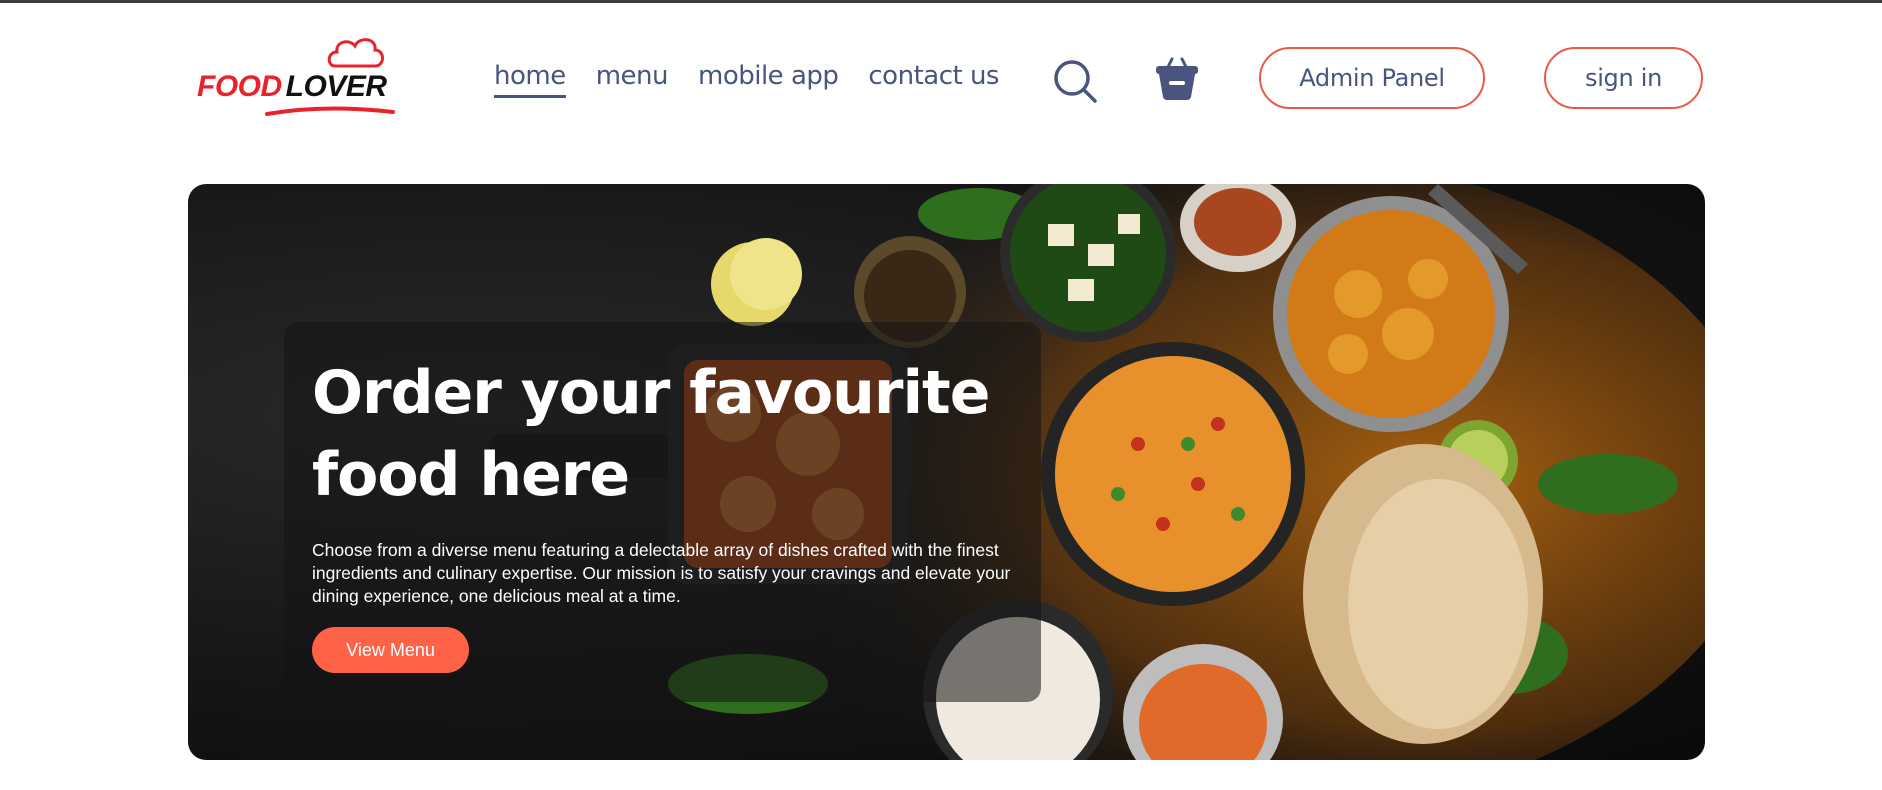  Describe the element at coordinates (1177, 78) in the screenshot. I see `basket-icon` at that location.